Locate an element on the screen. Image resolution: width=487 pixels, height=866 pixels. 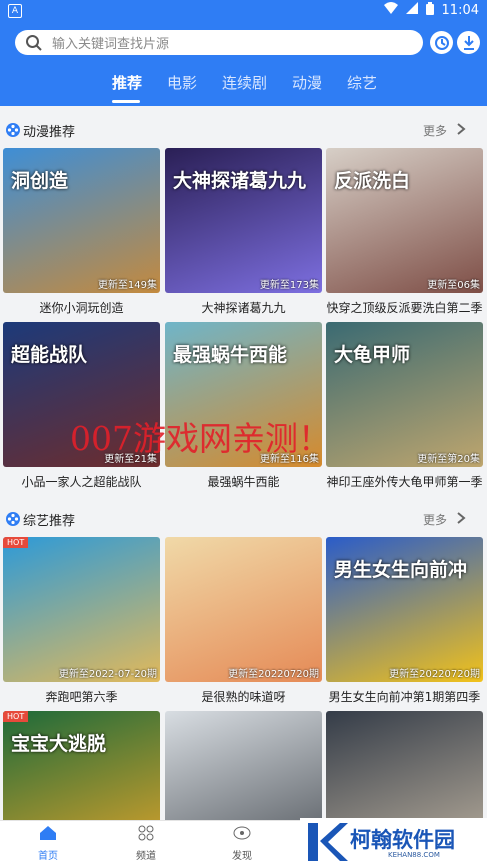
grid-icon is located at coordinates (146, 833).